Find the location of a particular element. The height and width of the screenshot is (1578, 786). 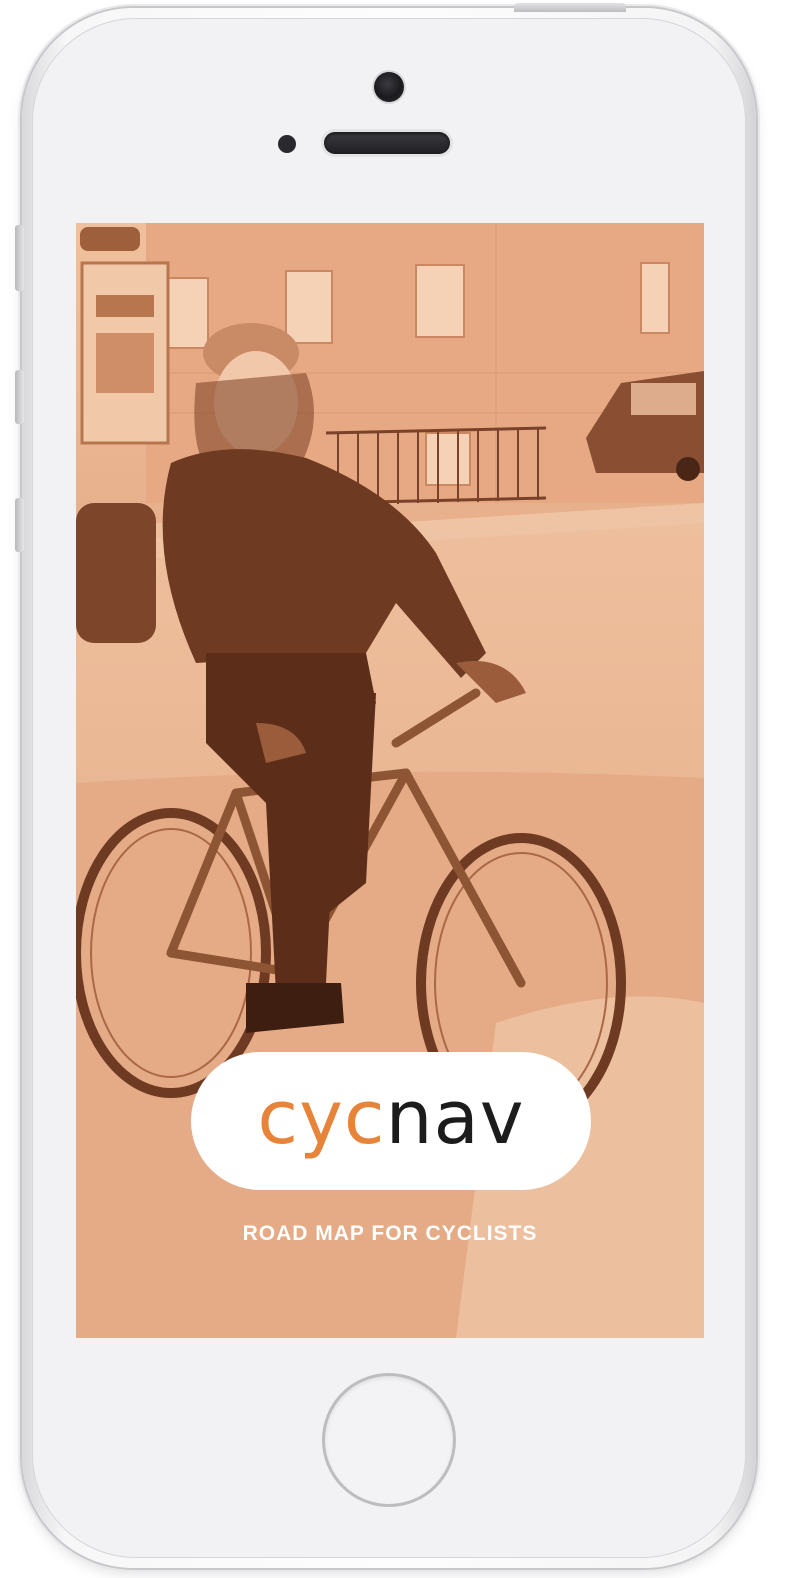

logo-text-cyc: cyc is located at coordinates (321, 1118).